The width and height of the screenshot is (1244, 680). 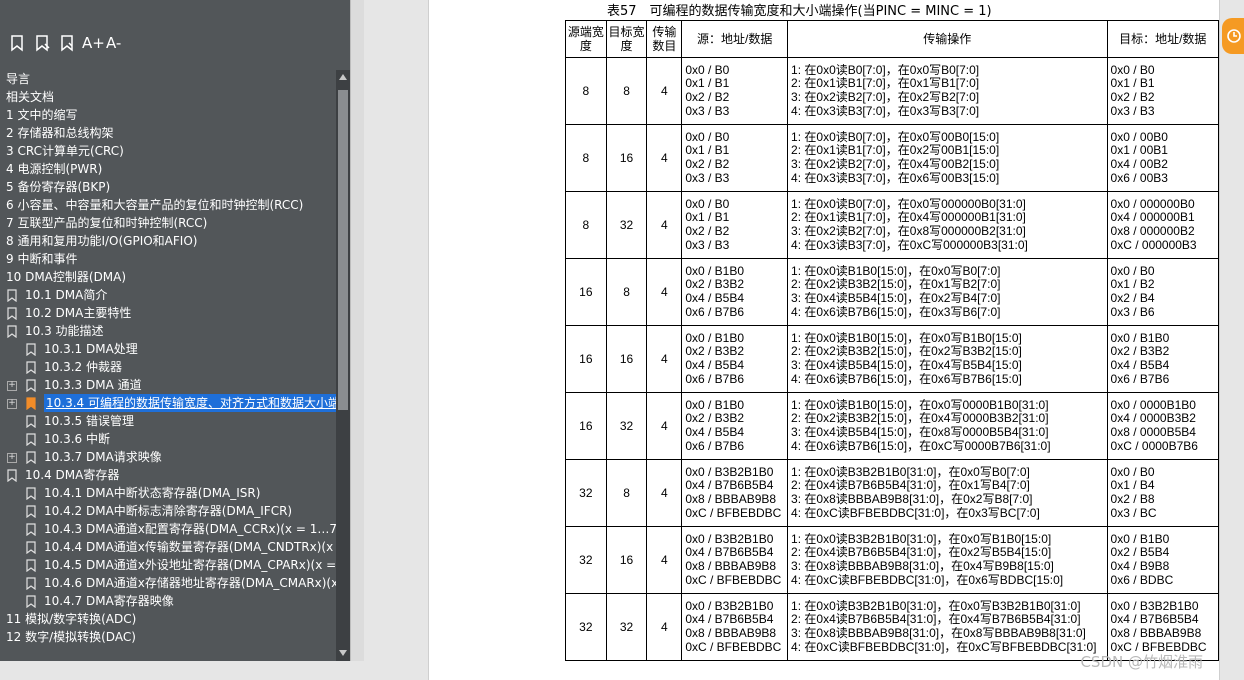 What do you see at coordinates (64, 331) in the screenshot?
I see `outline-item-label: 10.3 功能描述` at bounding box center [64, 331].